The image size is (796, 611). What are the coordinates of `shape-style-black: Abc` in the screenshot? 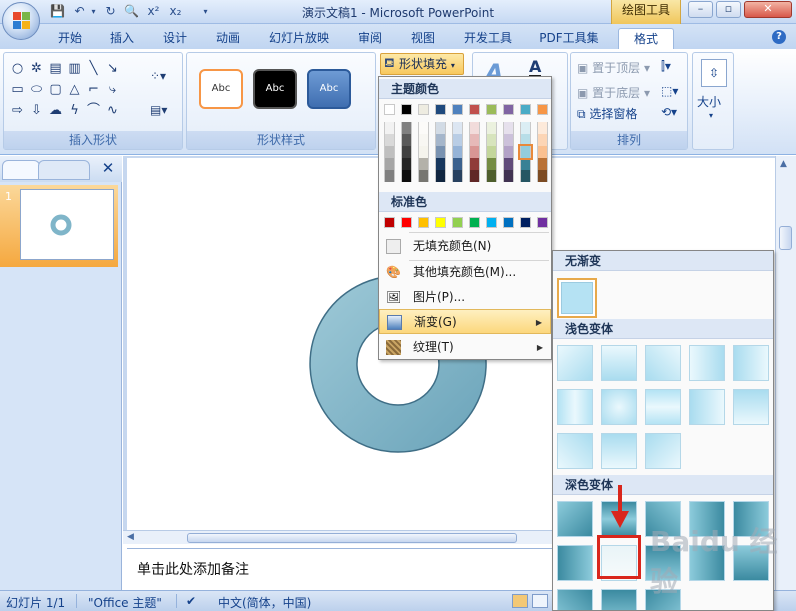 It's located at (275, 89).